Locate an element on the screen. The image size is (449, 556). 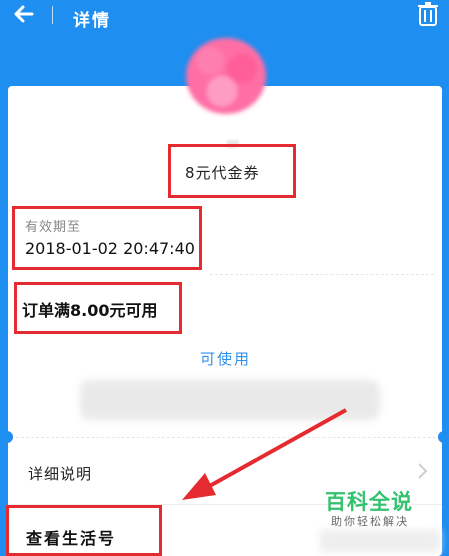
status-text: 可使用 is located at coordinates (226, 359).